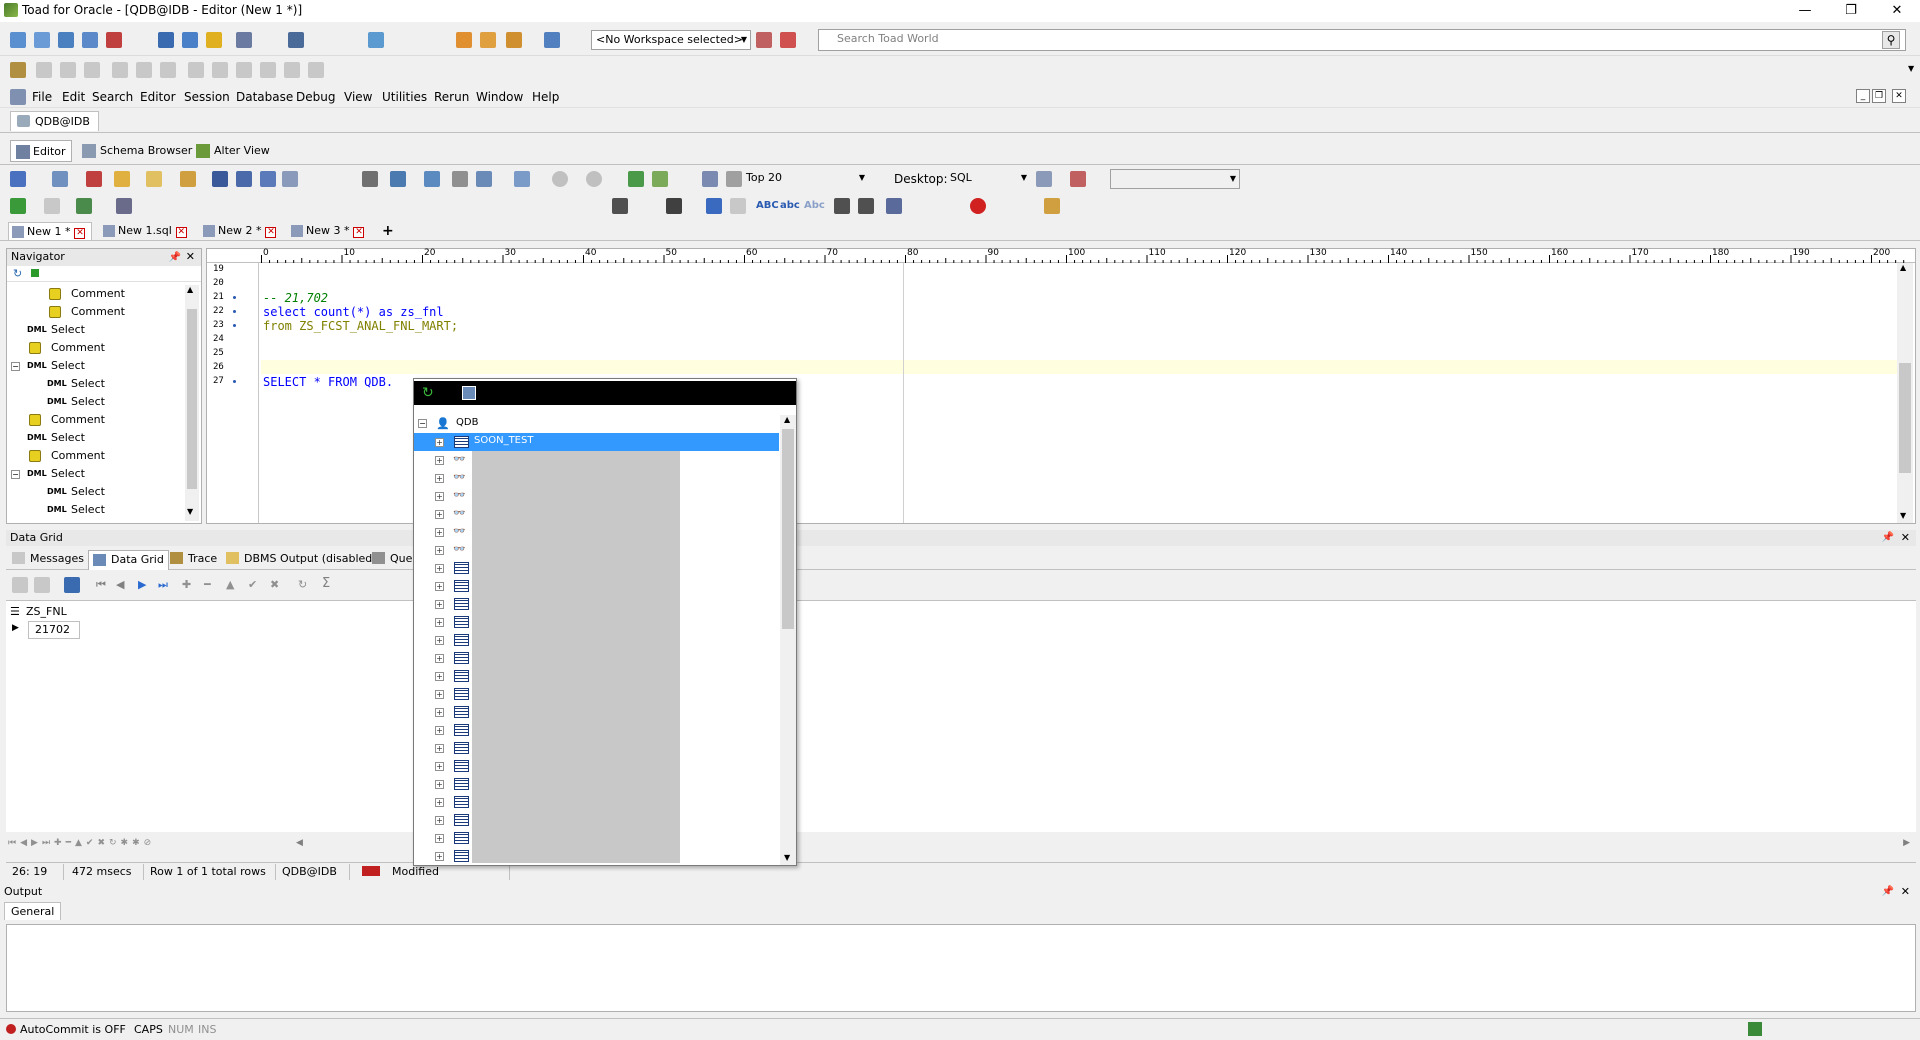  What do you see at coordinates (94, 179) in the screenshot?
I see `close-editor-icon` at bounding box center [94, 179].